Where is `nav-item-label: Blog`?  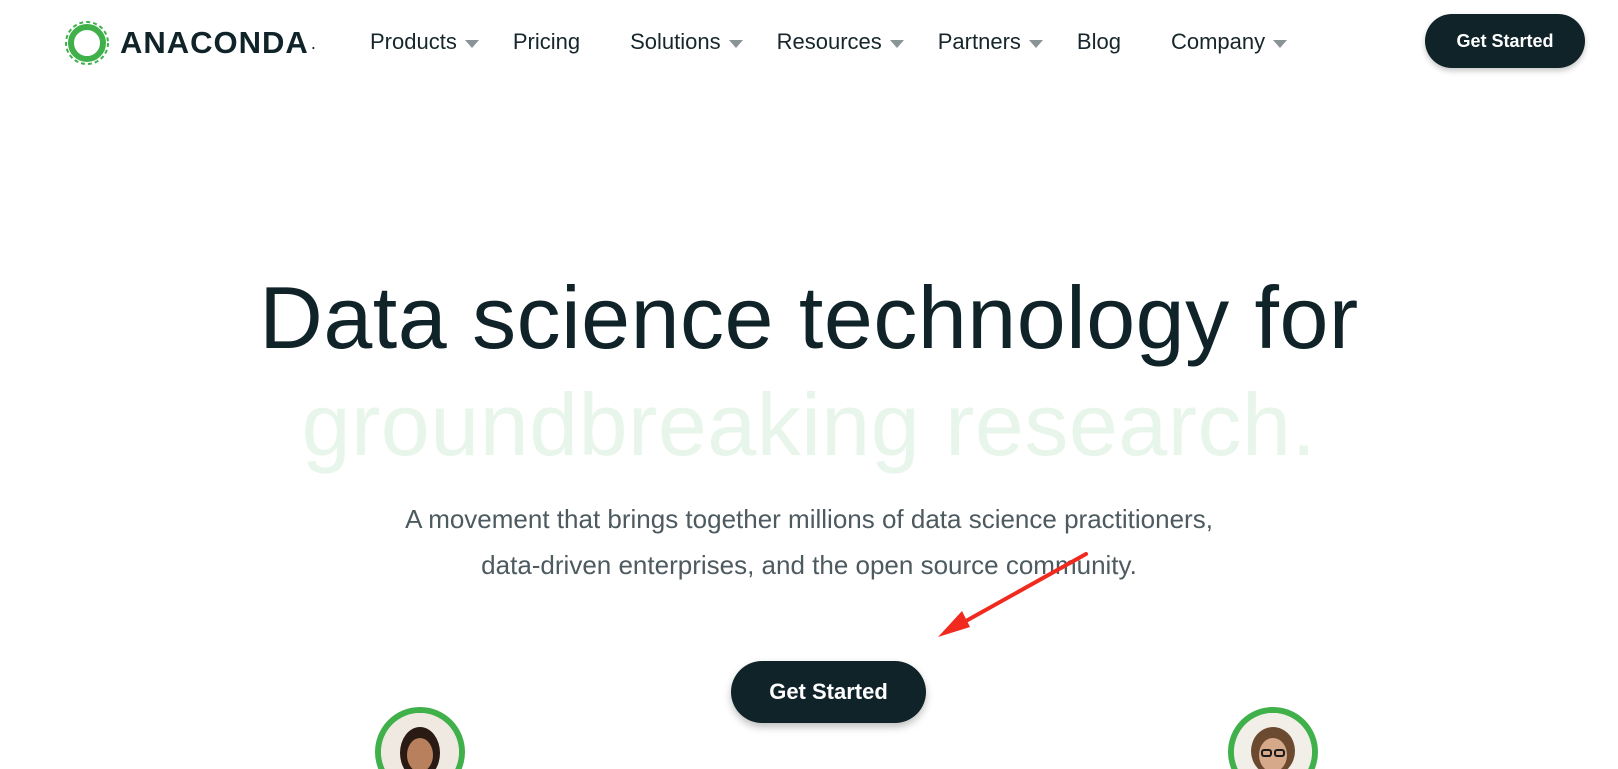 nav-item-label: Blog is located at coordinates (1098, 41).